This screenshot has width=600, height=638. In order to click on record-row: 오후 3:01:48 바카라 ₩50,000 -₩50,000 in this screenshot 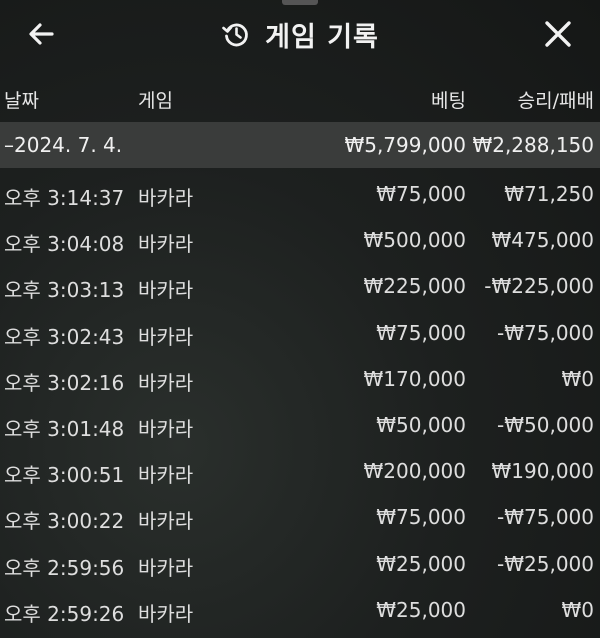, I will do `click(300, 424)`.